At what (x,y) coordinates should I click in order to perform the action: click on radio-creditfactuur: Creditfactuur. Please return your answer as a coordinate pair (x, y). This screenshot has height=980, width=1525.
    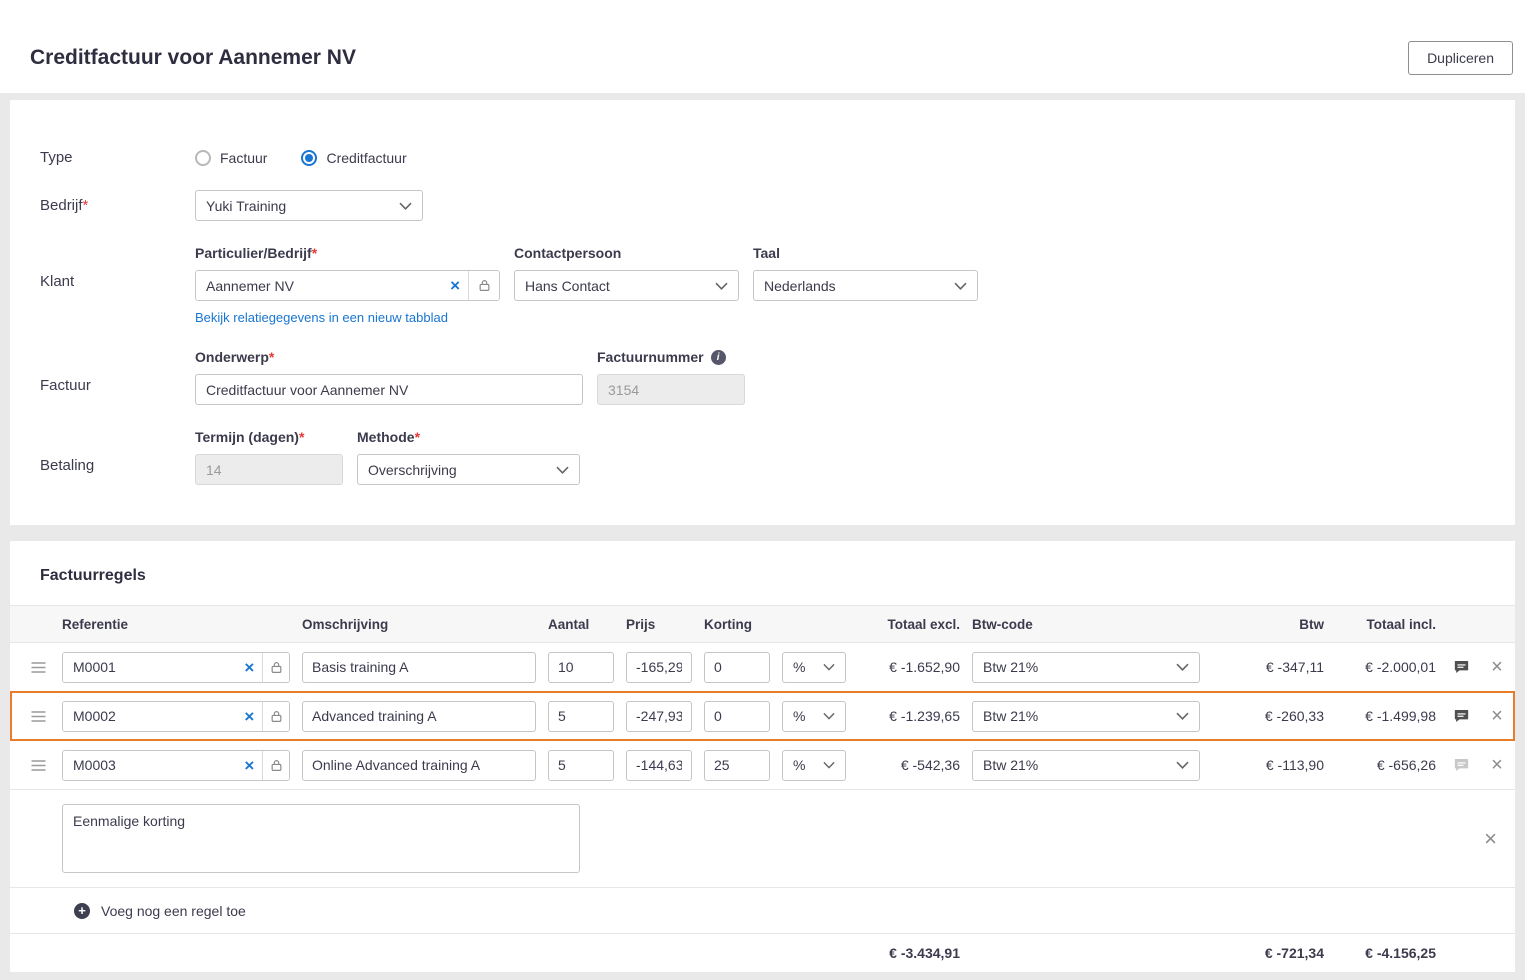
    Looking at the image, I should click on (354, 157).